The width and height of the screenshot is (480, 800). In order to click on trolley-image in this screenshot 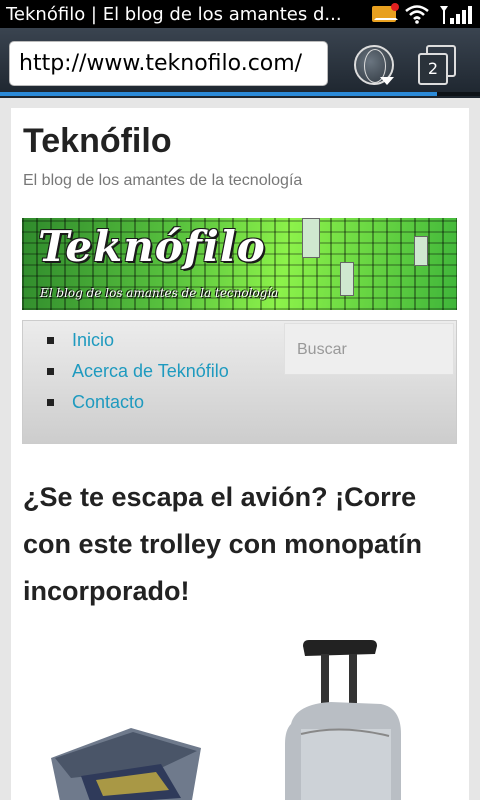, I will do `click(343, 720)`.